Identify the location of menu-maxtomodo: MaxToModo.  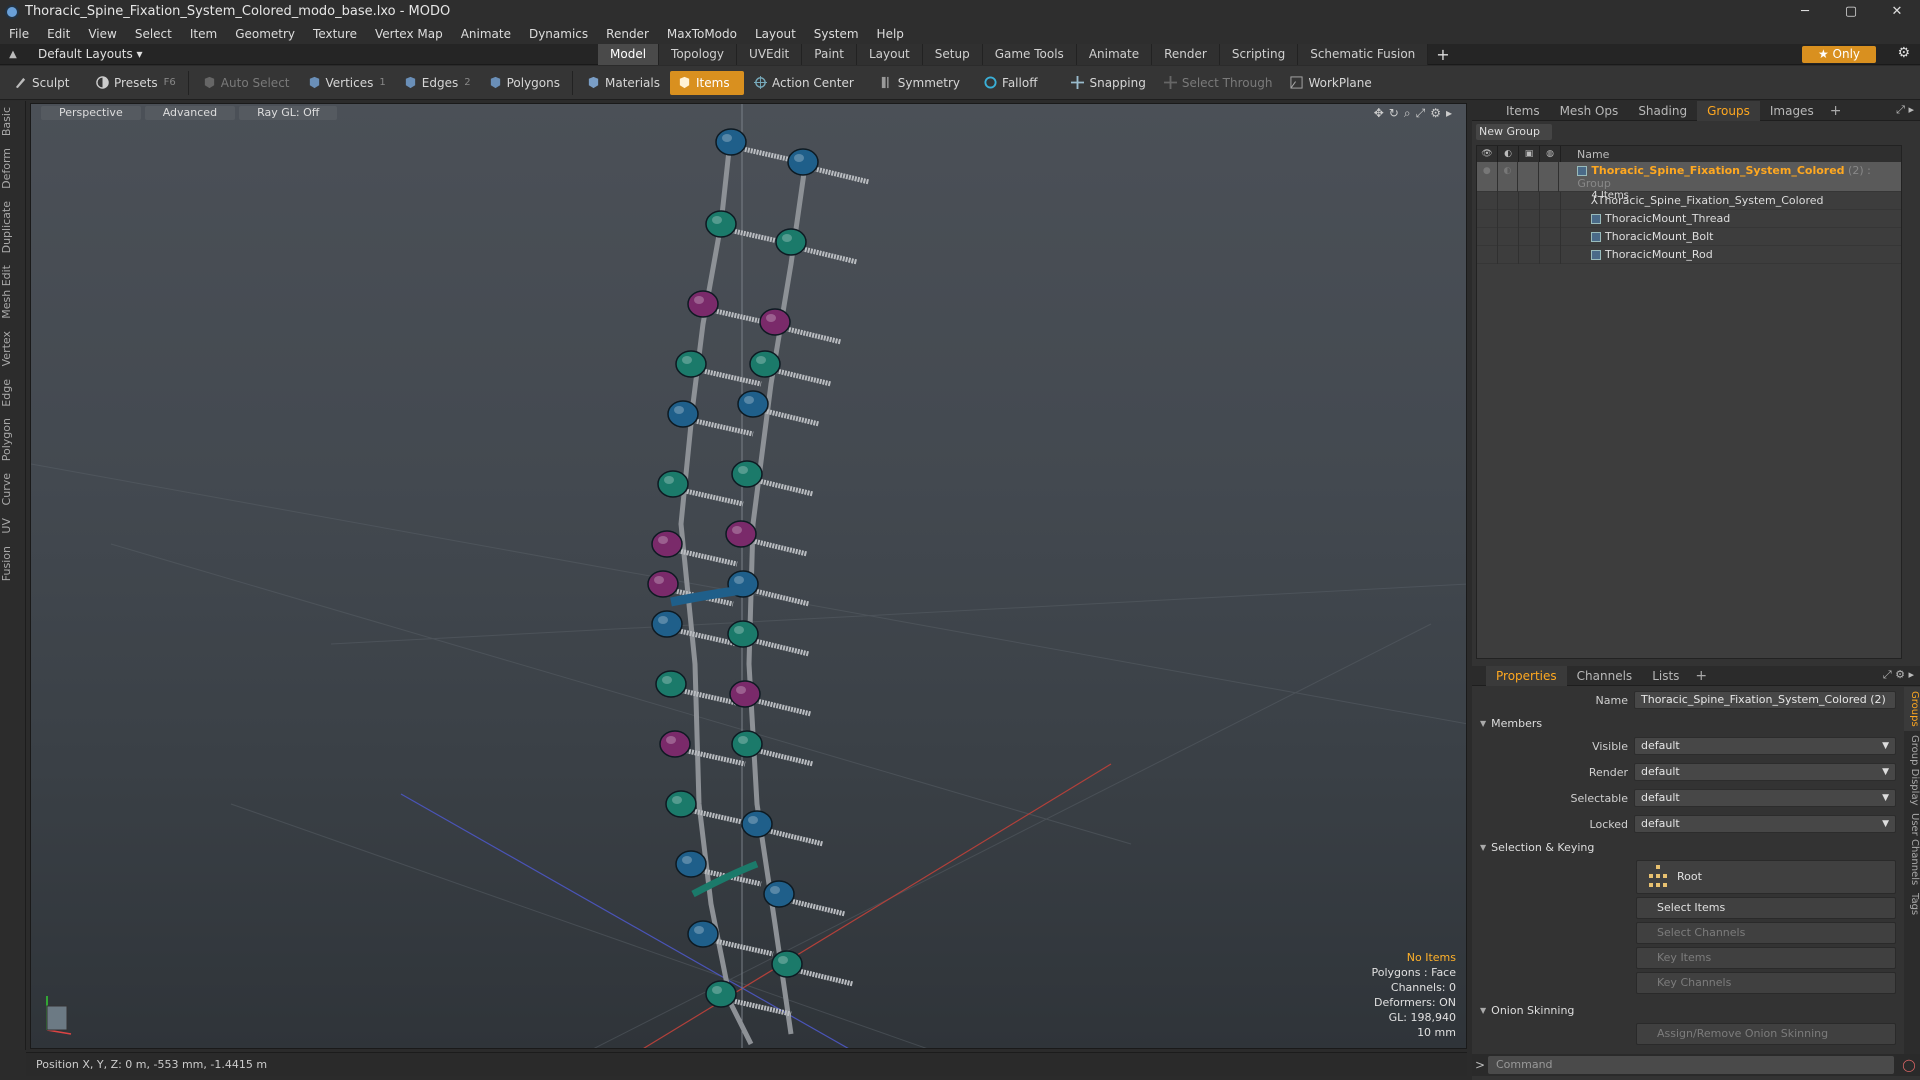
(702, 34).